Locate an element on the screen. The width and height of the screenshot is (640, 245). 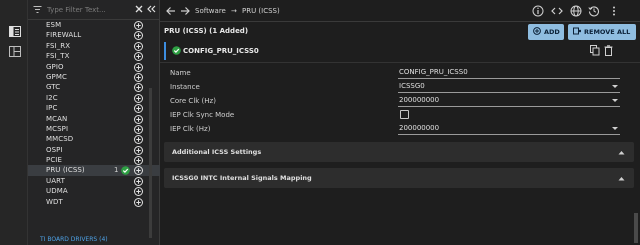
copy-icon is located at coordinates (595, 51).